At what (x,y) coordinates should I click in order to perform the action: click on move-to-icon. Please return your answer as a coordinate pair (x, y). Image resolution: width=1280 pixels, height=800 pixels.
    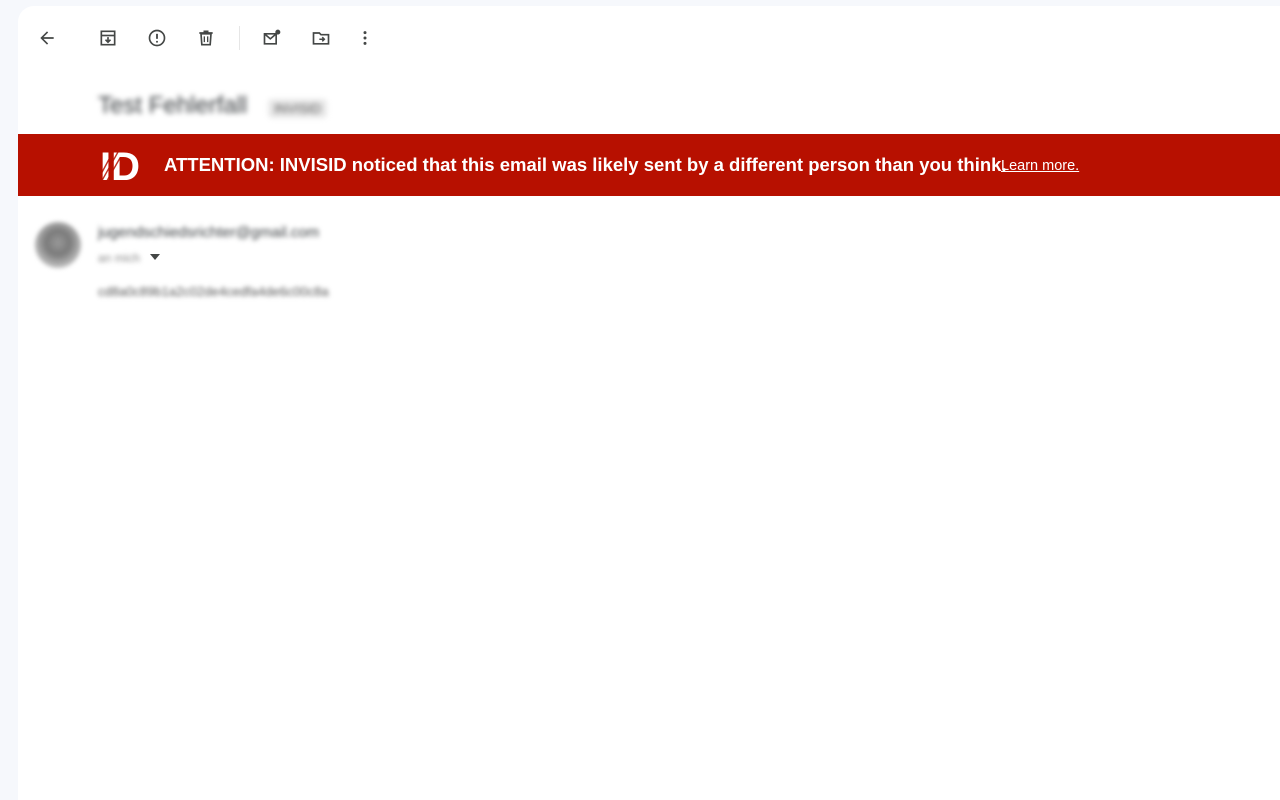
    Looking at the image, I should click on (321, 38).